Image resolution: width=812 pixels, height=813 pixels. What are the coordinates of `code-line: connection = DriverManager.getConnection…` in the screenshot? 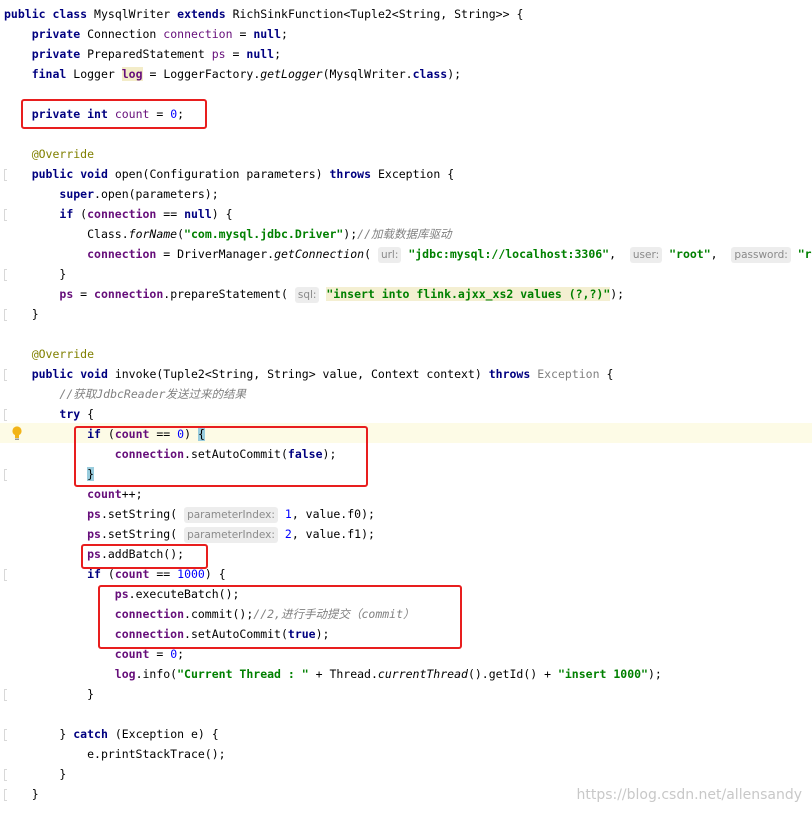 It's located at (449, 255).